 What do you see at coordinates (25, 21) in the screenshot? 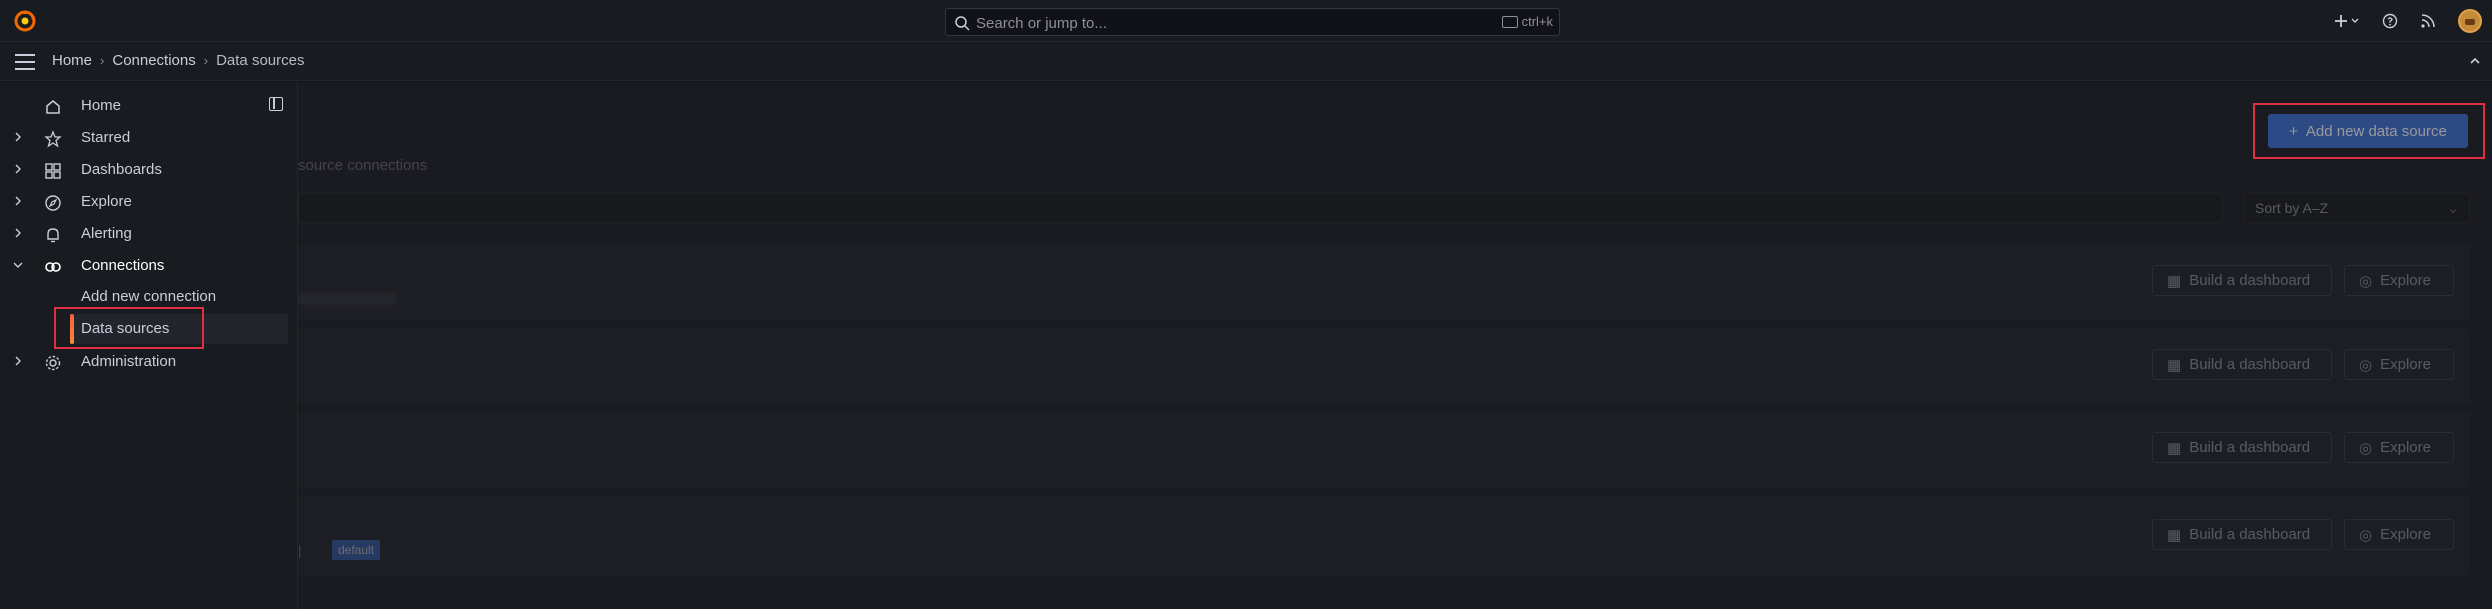
I see `grafana-logo-icon` at bounding box center [25, 21].